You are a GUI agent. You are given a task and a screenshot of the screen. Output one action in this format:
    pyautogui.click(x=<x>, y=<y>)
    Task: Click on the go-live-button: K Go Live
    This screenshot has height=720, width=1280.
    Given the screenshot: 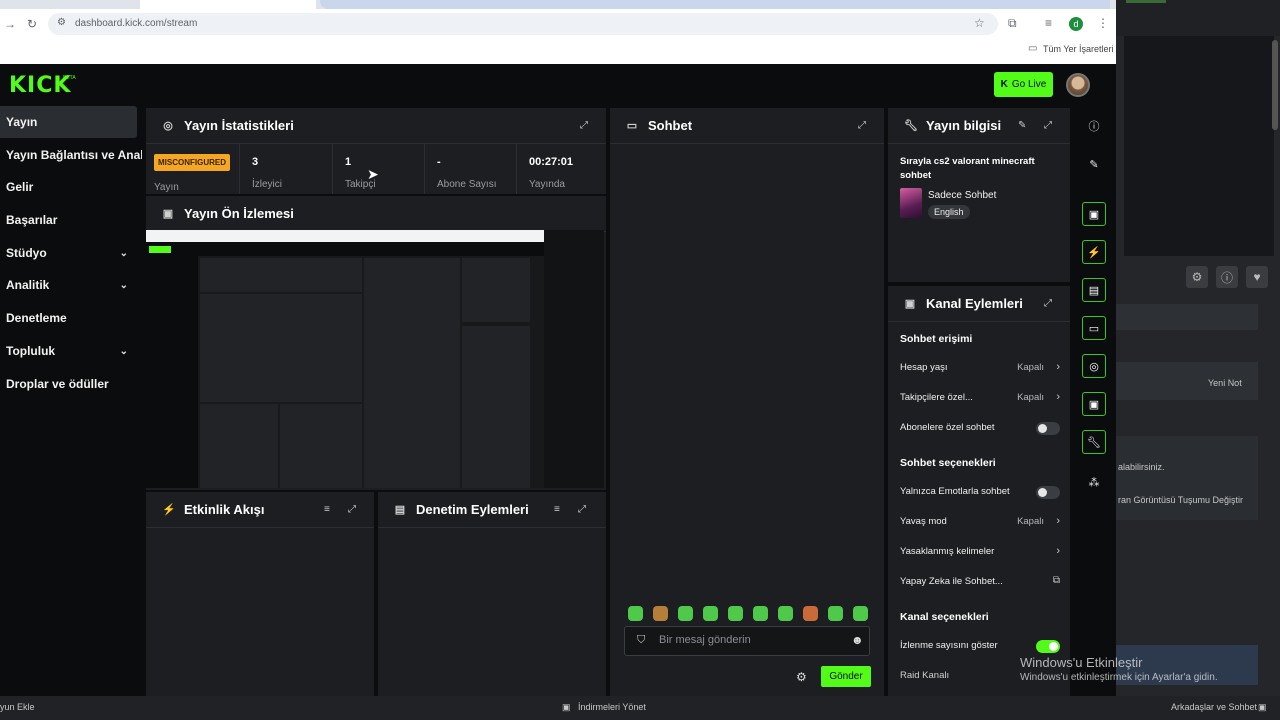 What is the action you would take?
    pyautogui.click(x=1023, y=84)
    